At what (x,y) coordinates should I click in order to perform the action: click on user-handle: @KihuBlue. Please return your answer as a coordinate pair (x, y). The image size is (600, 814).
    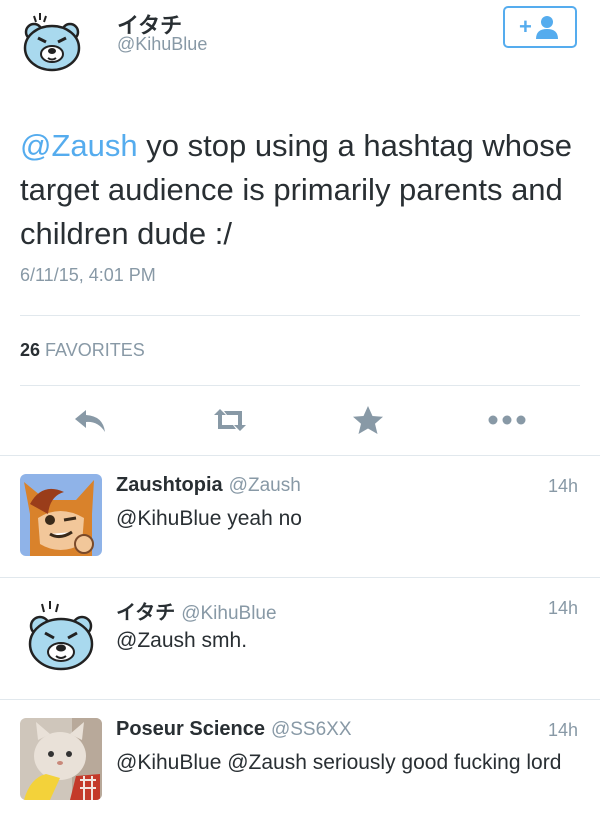
    Looking at the image, I should click on (162, 44).